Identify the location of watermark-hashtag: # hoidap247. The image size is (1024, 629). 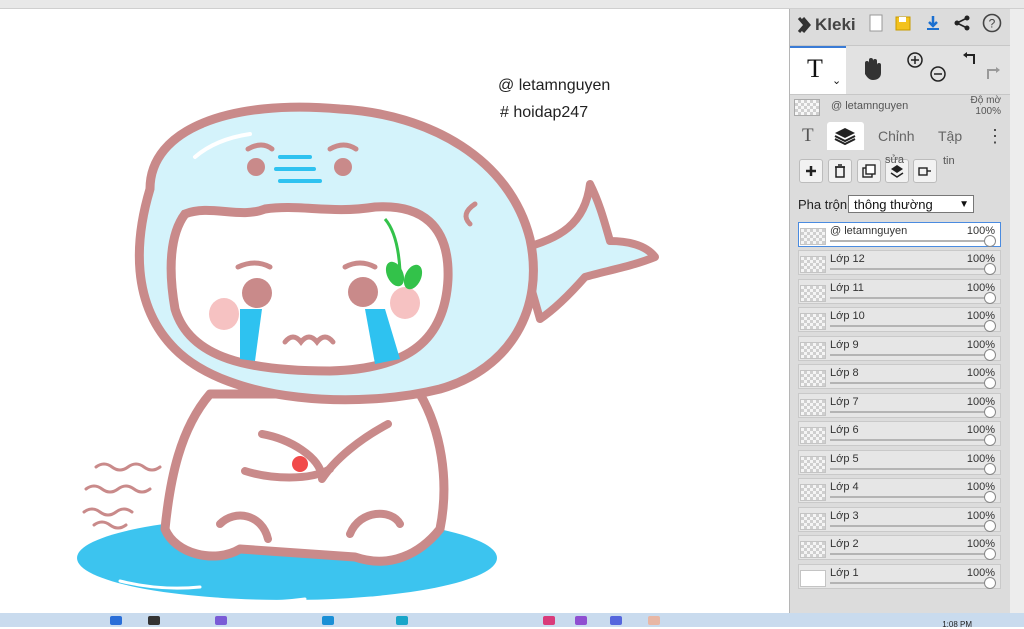
(544, 112).